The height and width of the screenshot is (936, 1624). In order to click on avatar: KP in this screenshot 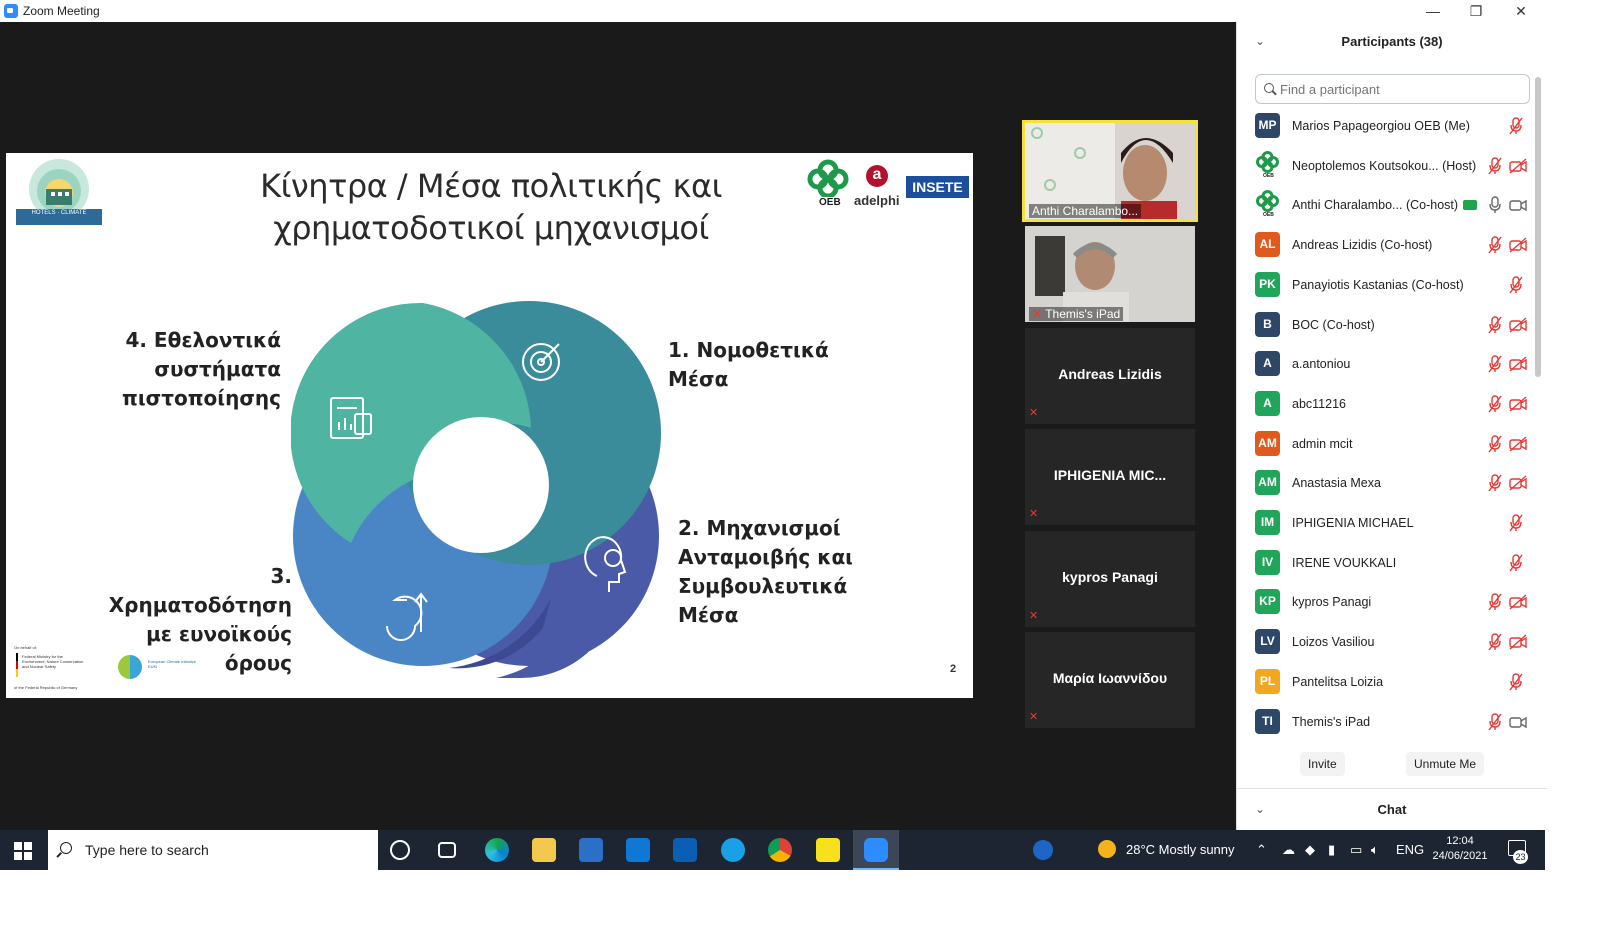, I will do `click(1267, 602)`.